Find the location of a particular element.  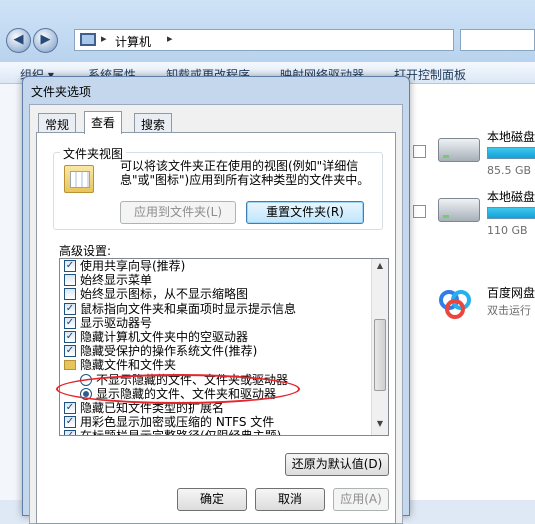

advanced-settings-label: 高级设置: is located at coordinates (85, 251).